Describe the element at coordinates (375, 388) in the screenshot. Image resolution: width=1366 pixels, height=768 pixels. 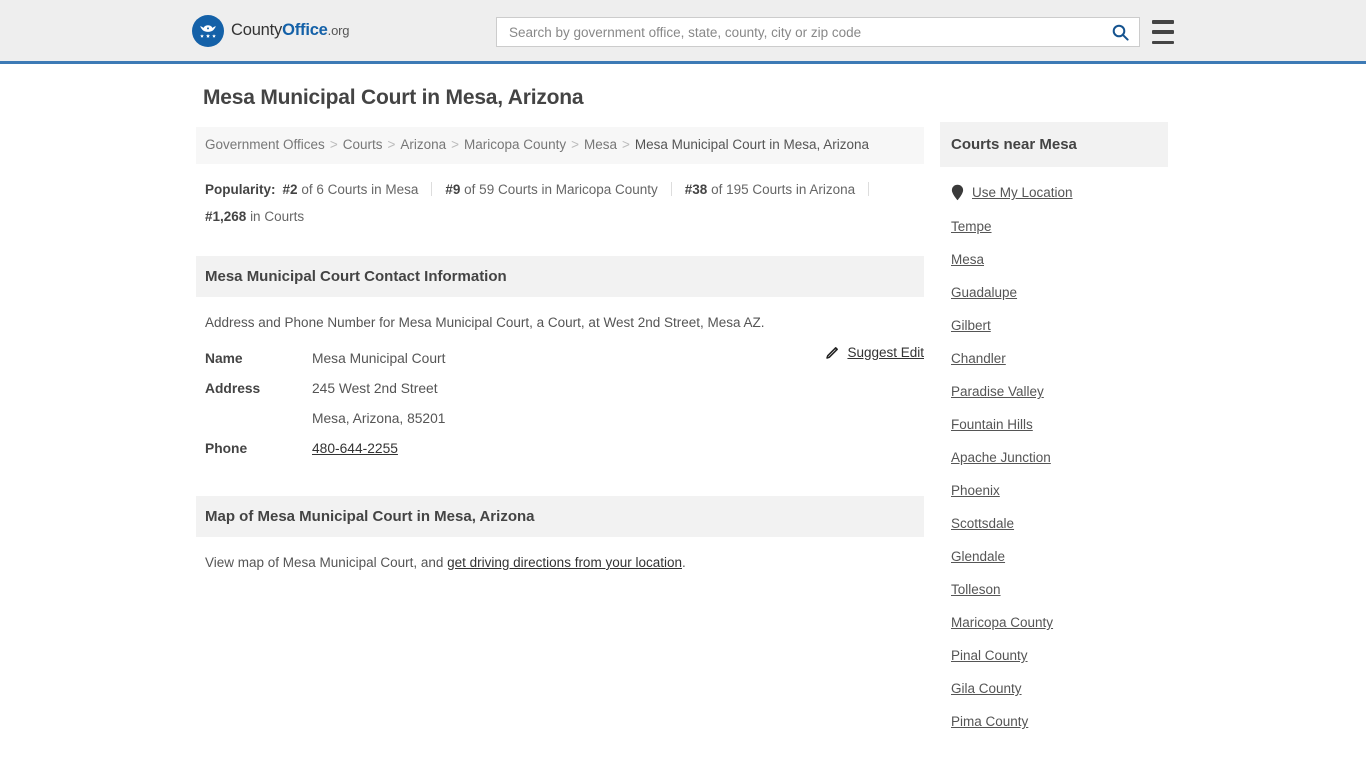
I see `contact-value-address-line1: 245 West 2nd Street` at that location.